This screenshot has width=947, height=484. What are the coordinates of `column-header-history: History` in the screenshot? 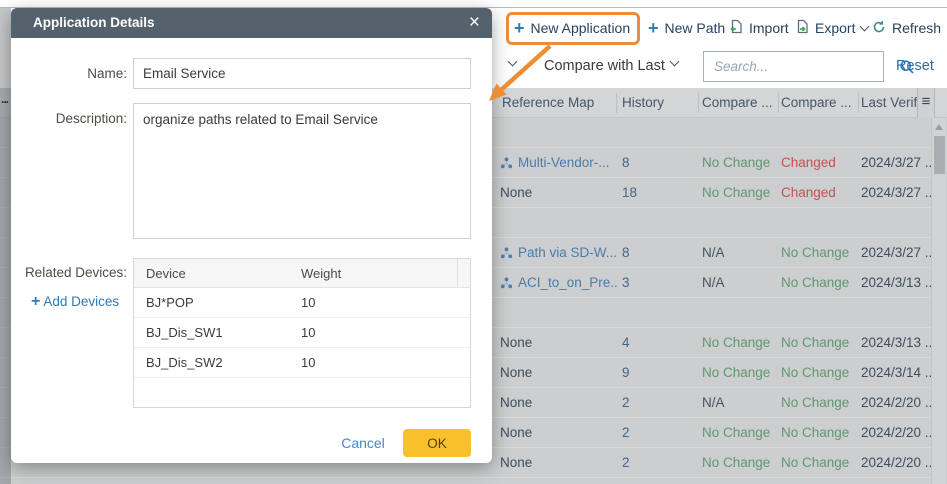 It's located at (643, 103).